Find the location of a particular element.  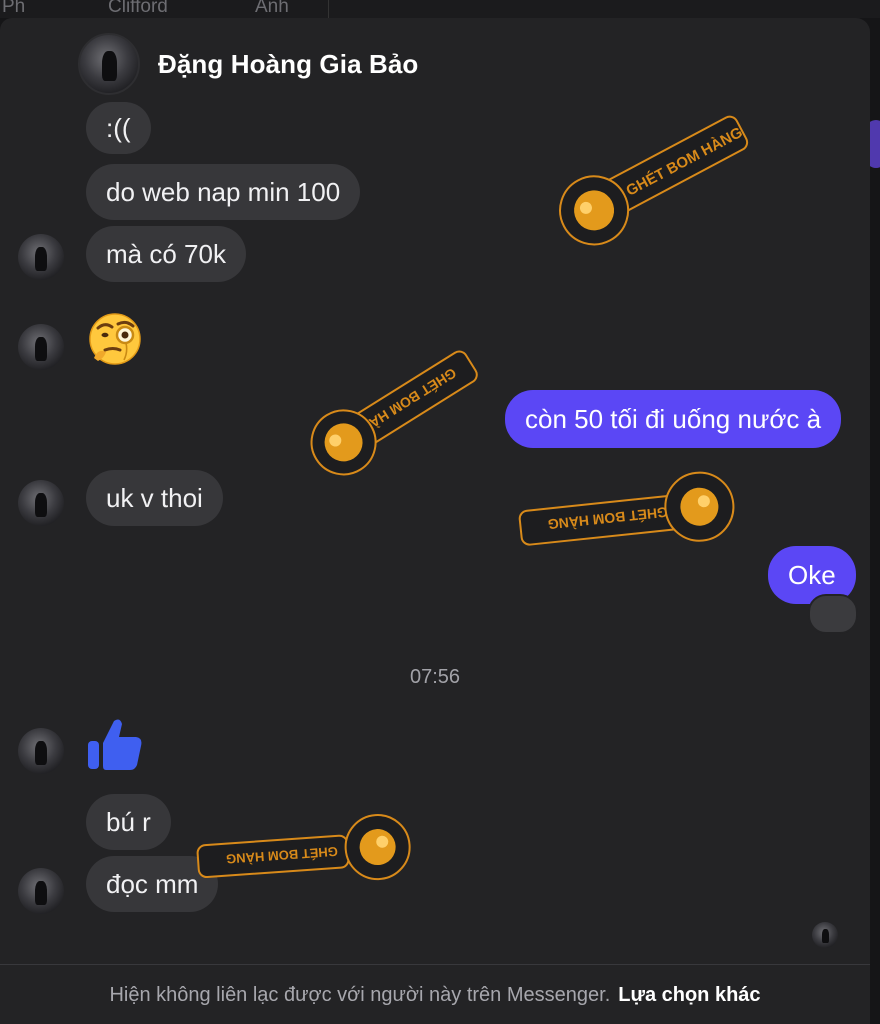

message-bubble-outgoing: còn 50 tối đi uống nước à is located at coordinates (673, 419).